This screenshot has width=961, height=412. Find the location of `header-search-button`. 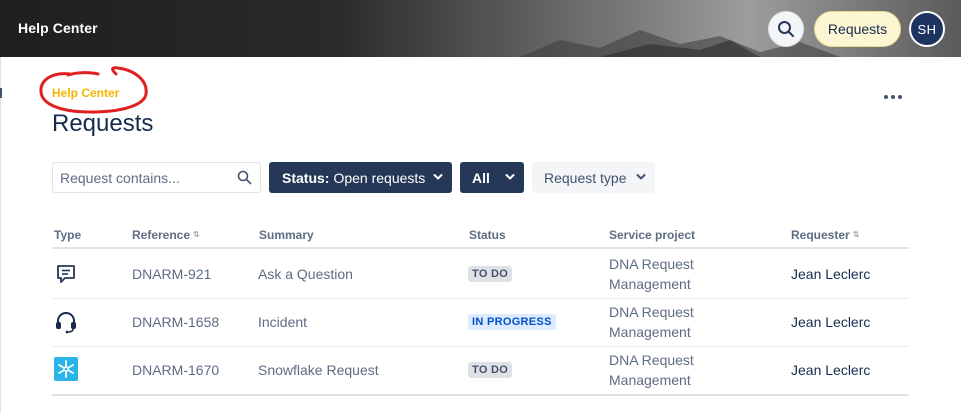

header-search-button is located at coordinates (786, 29).